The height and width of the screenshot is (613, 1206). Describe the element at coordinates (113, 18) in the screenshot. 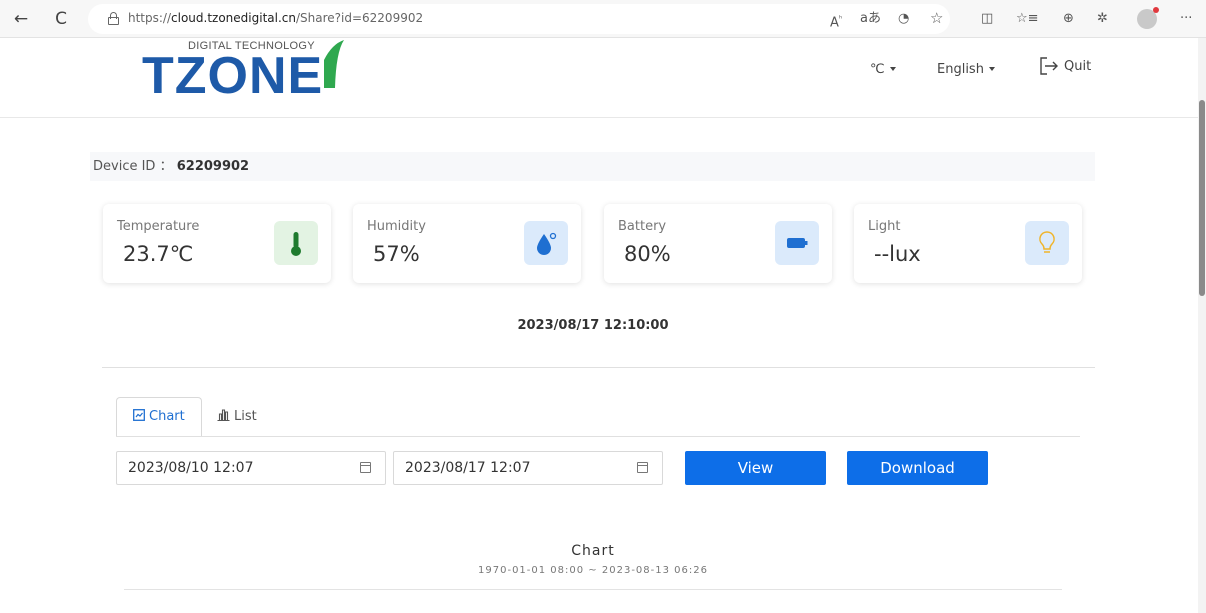

I see `lock-icon` at that location.